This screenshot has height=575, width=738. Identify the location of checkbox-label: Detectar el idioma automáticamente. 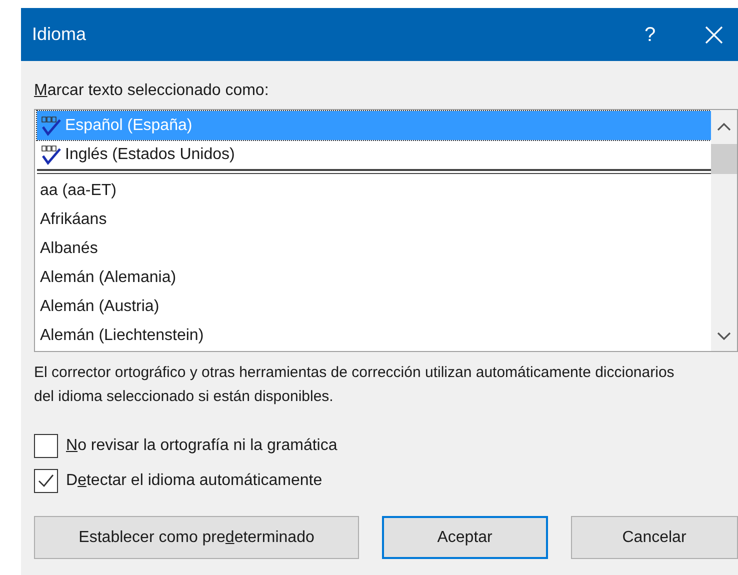
(194, 481).